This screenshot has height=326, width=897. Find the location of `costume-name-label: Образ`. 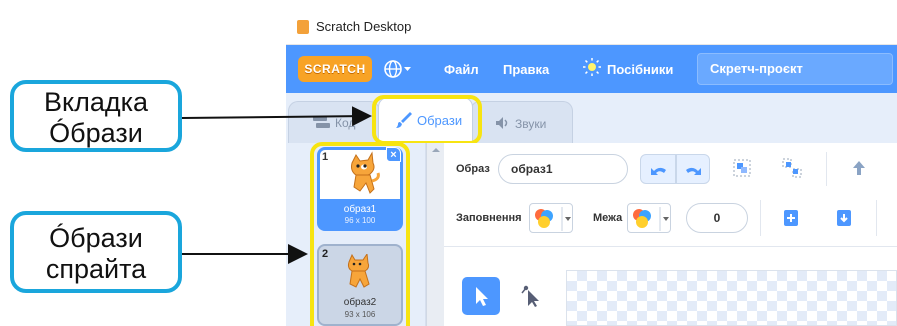

costume-name-label: Образ is located at coordinates (473, 169).